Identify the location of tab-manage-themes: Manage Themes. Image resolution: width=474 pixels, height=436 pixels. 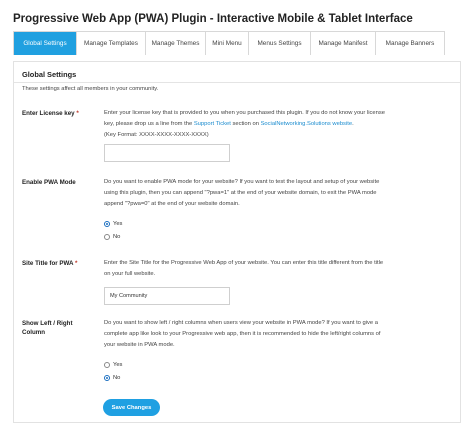
(176, 43).